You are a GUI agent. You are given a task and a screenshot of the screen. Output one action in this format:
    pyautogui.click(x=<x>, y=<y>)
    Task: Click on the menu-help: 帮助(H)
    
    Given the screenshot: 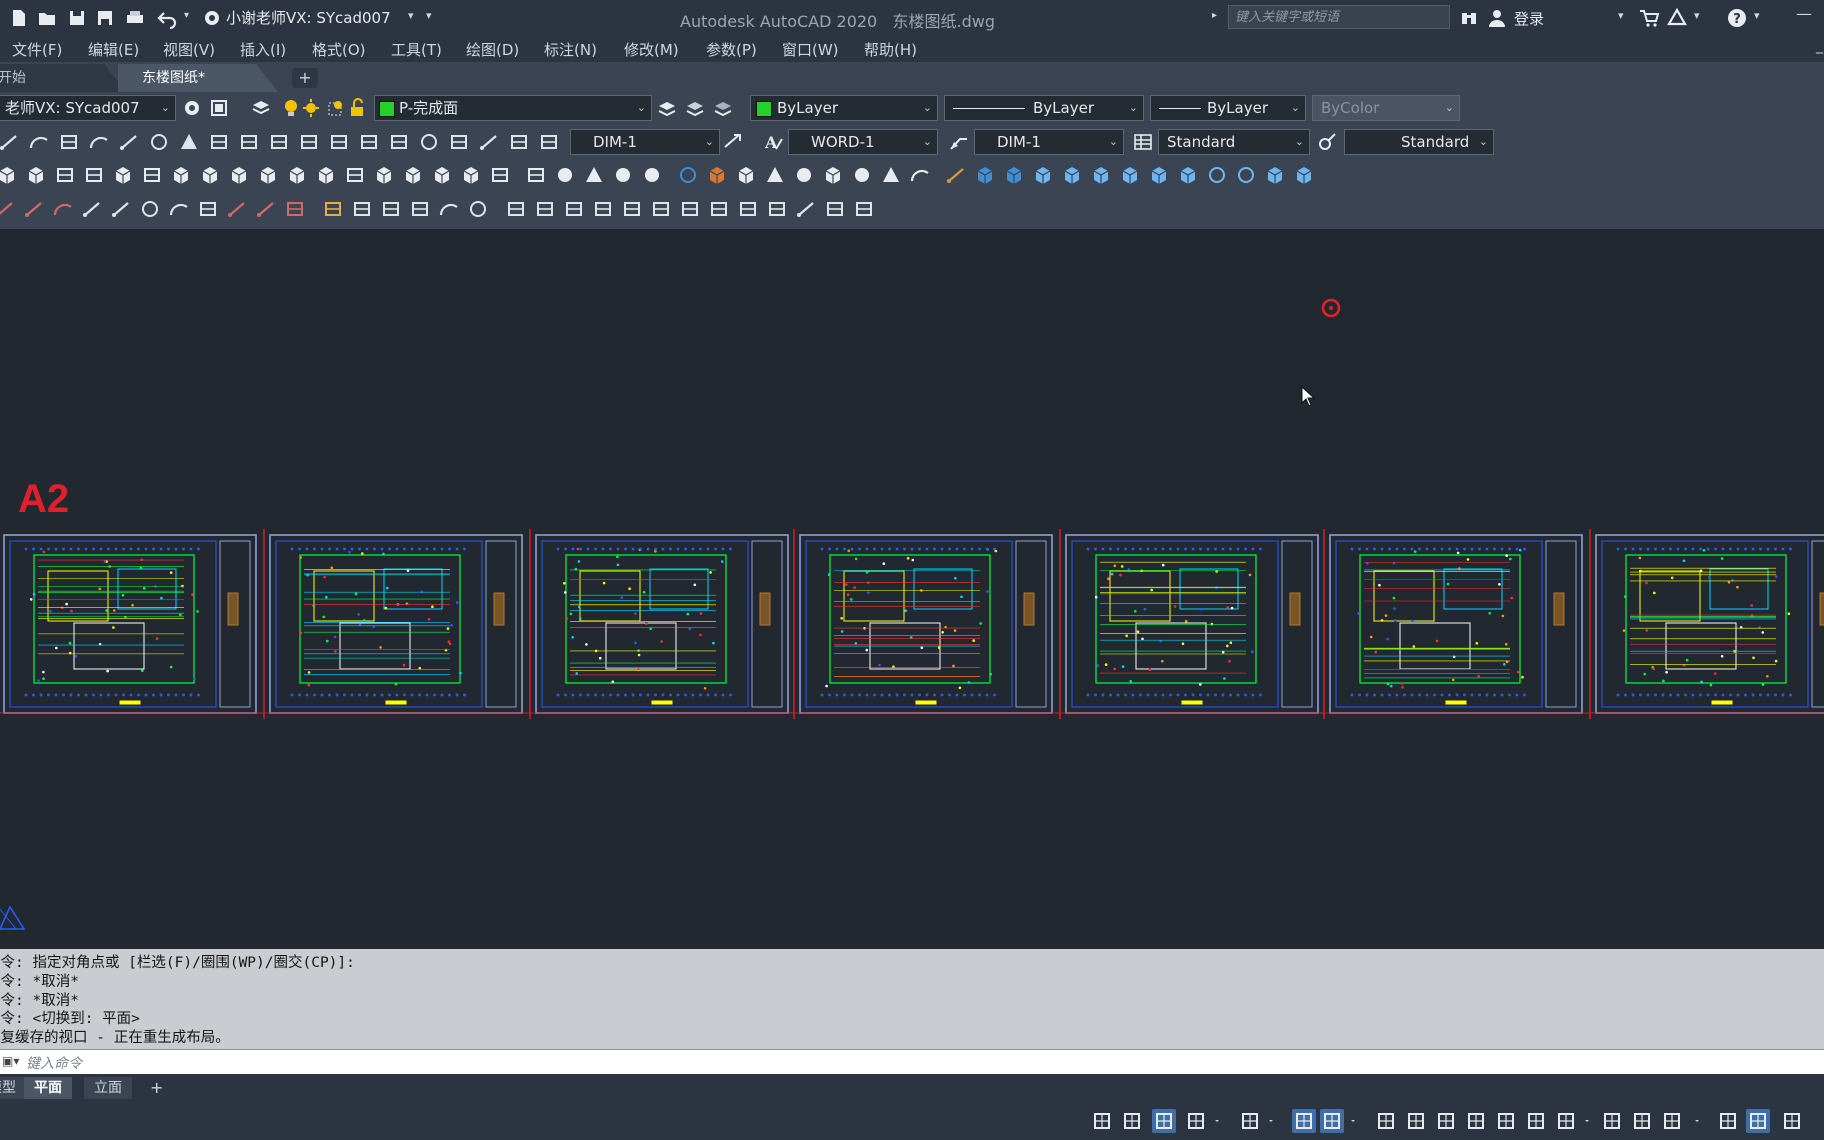 What is the action you would take?
    pyautogui.click(x=890, y=49)
    